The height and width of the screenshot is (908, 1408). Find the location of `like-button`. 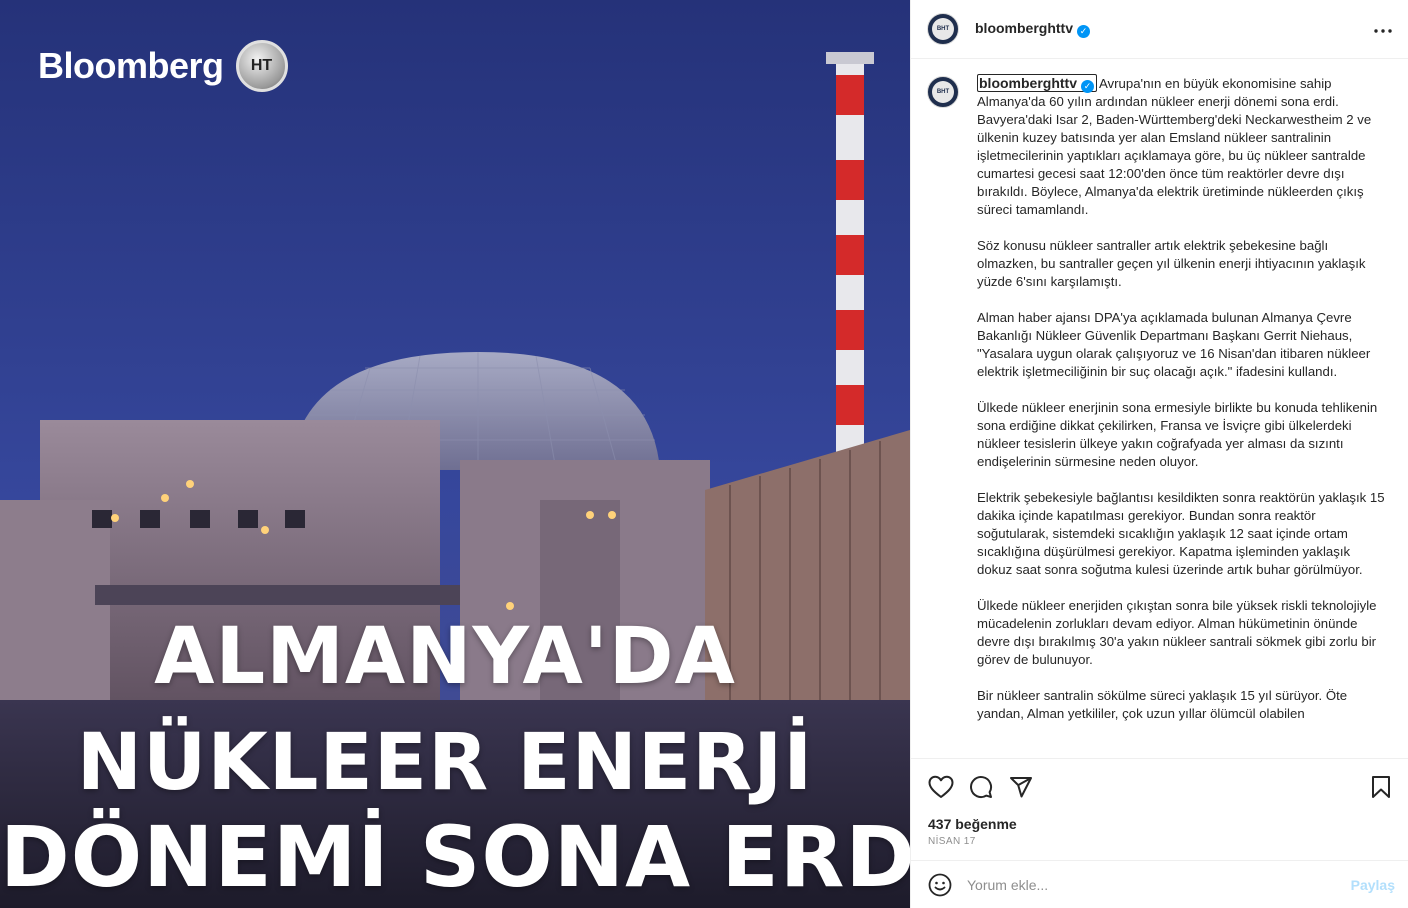

like-button is located at coordinates (941, 787).